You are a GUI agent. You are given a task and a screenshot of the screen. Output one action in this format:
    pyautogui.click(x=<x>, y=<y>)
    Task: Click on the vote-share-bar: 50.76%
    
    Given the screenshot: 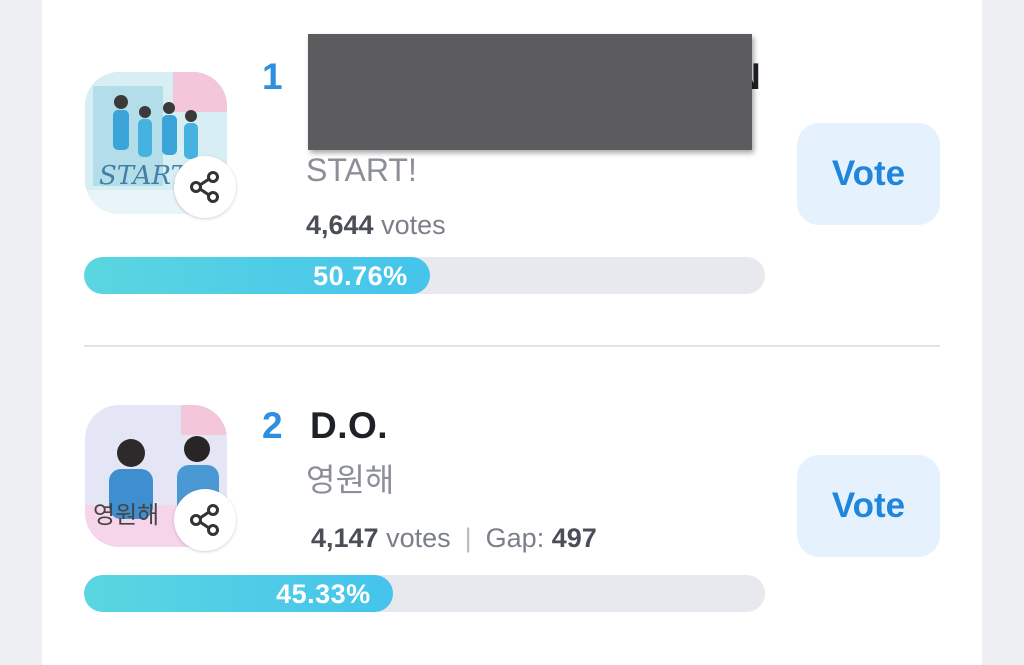 What is the action you would take?
    pyautogui.click(x=424, y=275)
    